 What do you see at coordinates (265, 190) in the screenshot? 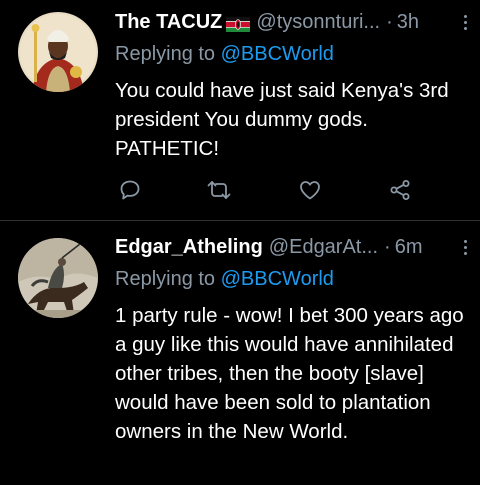
I see `tweet-actions` at bounding box center [265, 190].